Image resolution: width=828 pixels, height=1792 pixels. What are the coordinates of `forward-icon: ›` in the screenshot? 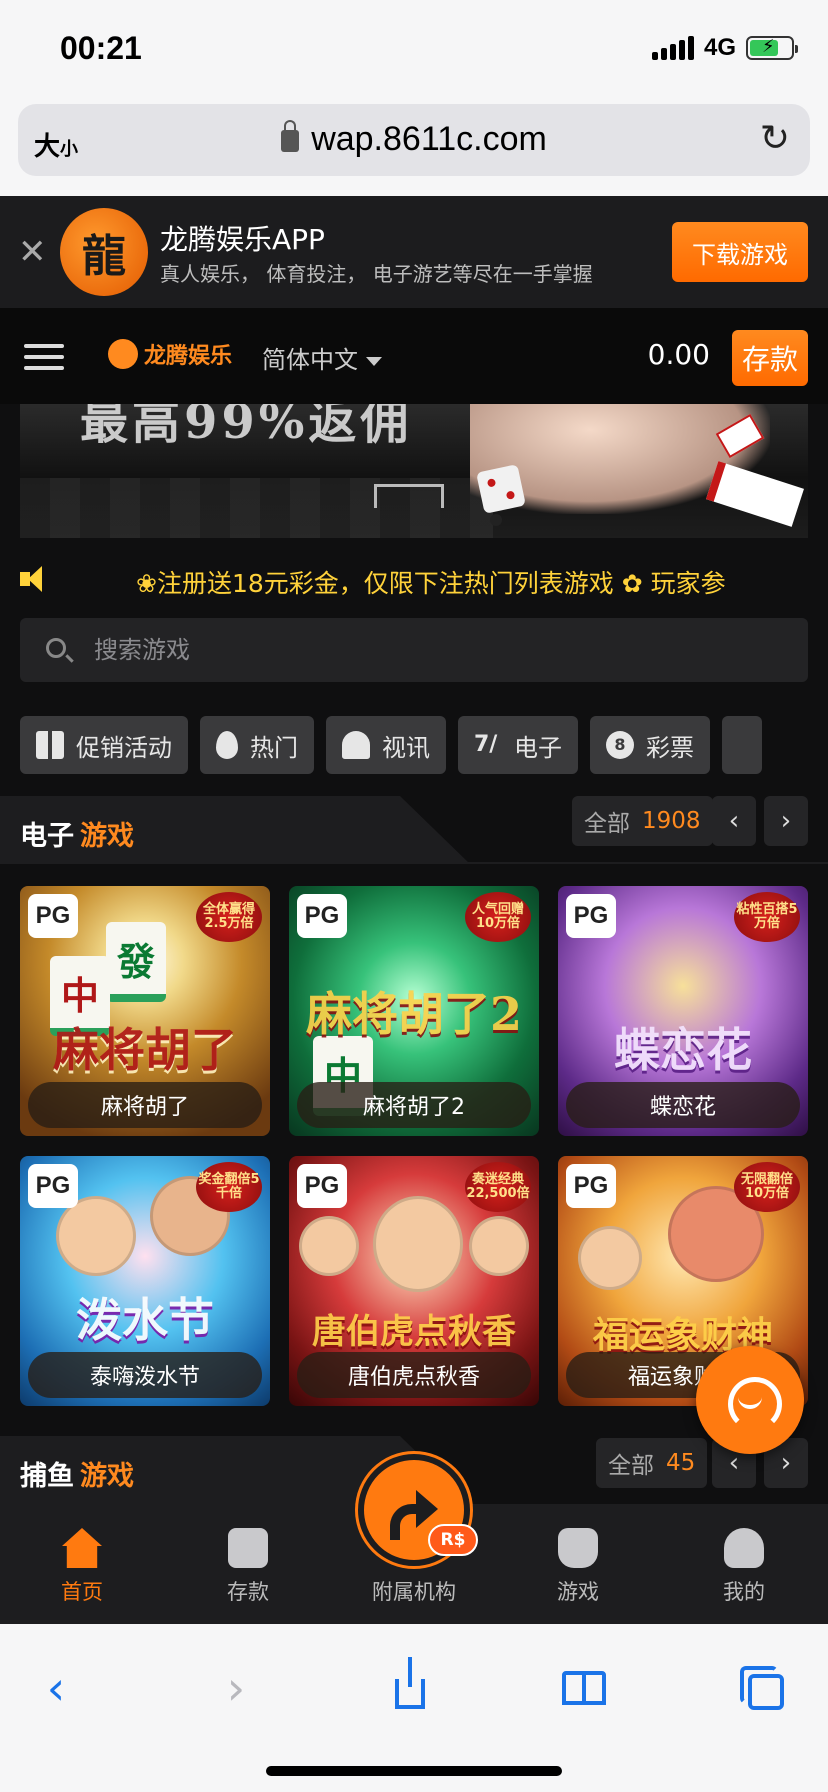 It's located at (236, 1688).